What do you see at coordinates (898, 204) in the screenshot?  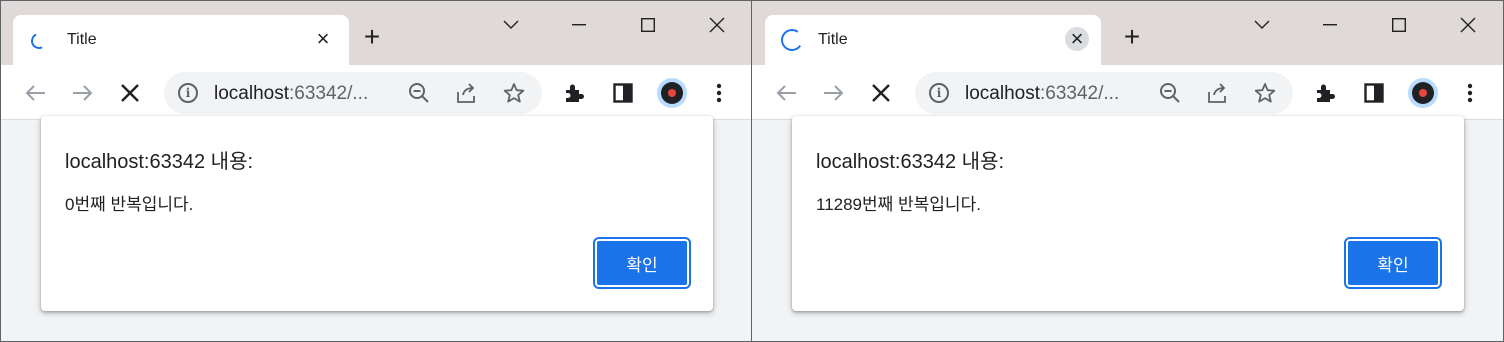 I see `dialog-message: 11289번째 반복입니다.` at bounding box center [898, 204].